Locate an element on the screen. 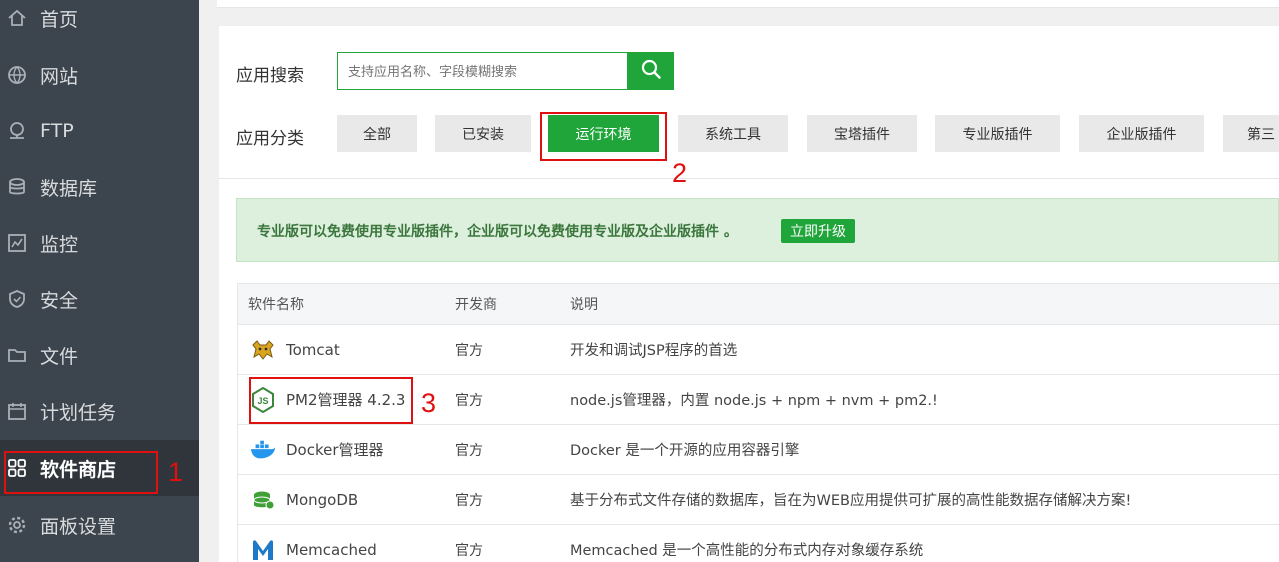 The width and height of the screenshot is (1279, 562). divider is located at coordinates (749, 178).